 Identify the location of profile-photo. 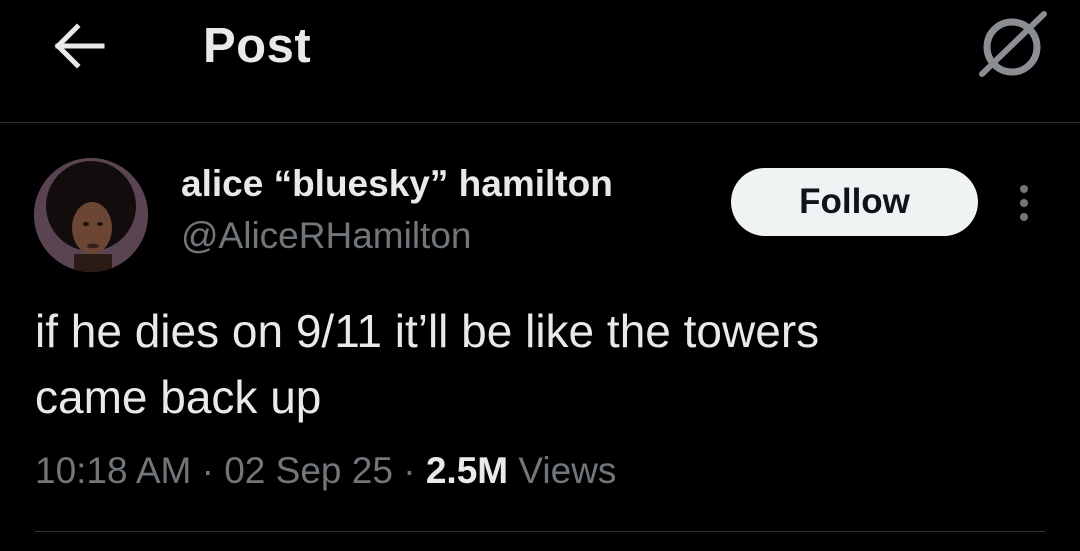
(91, 215).